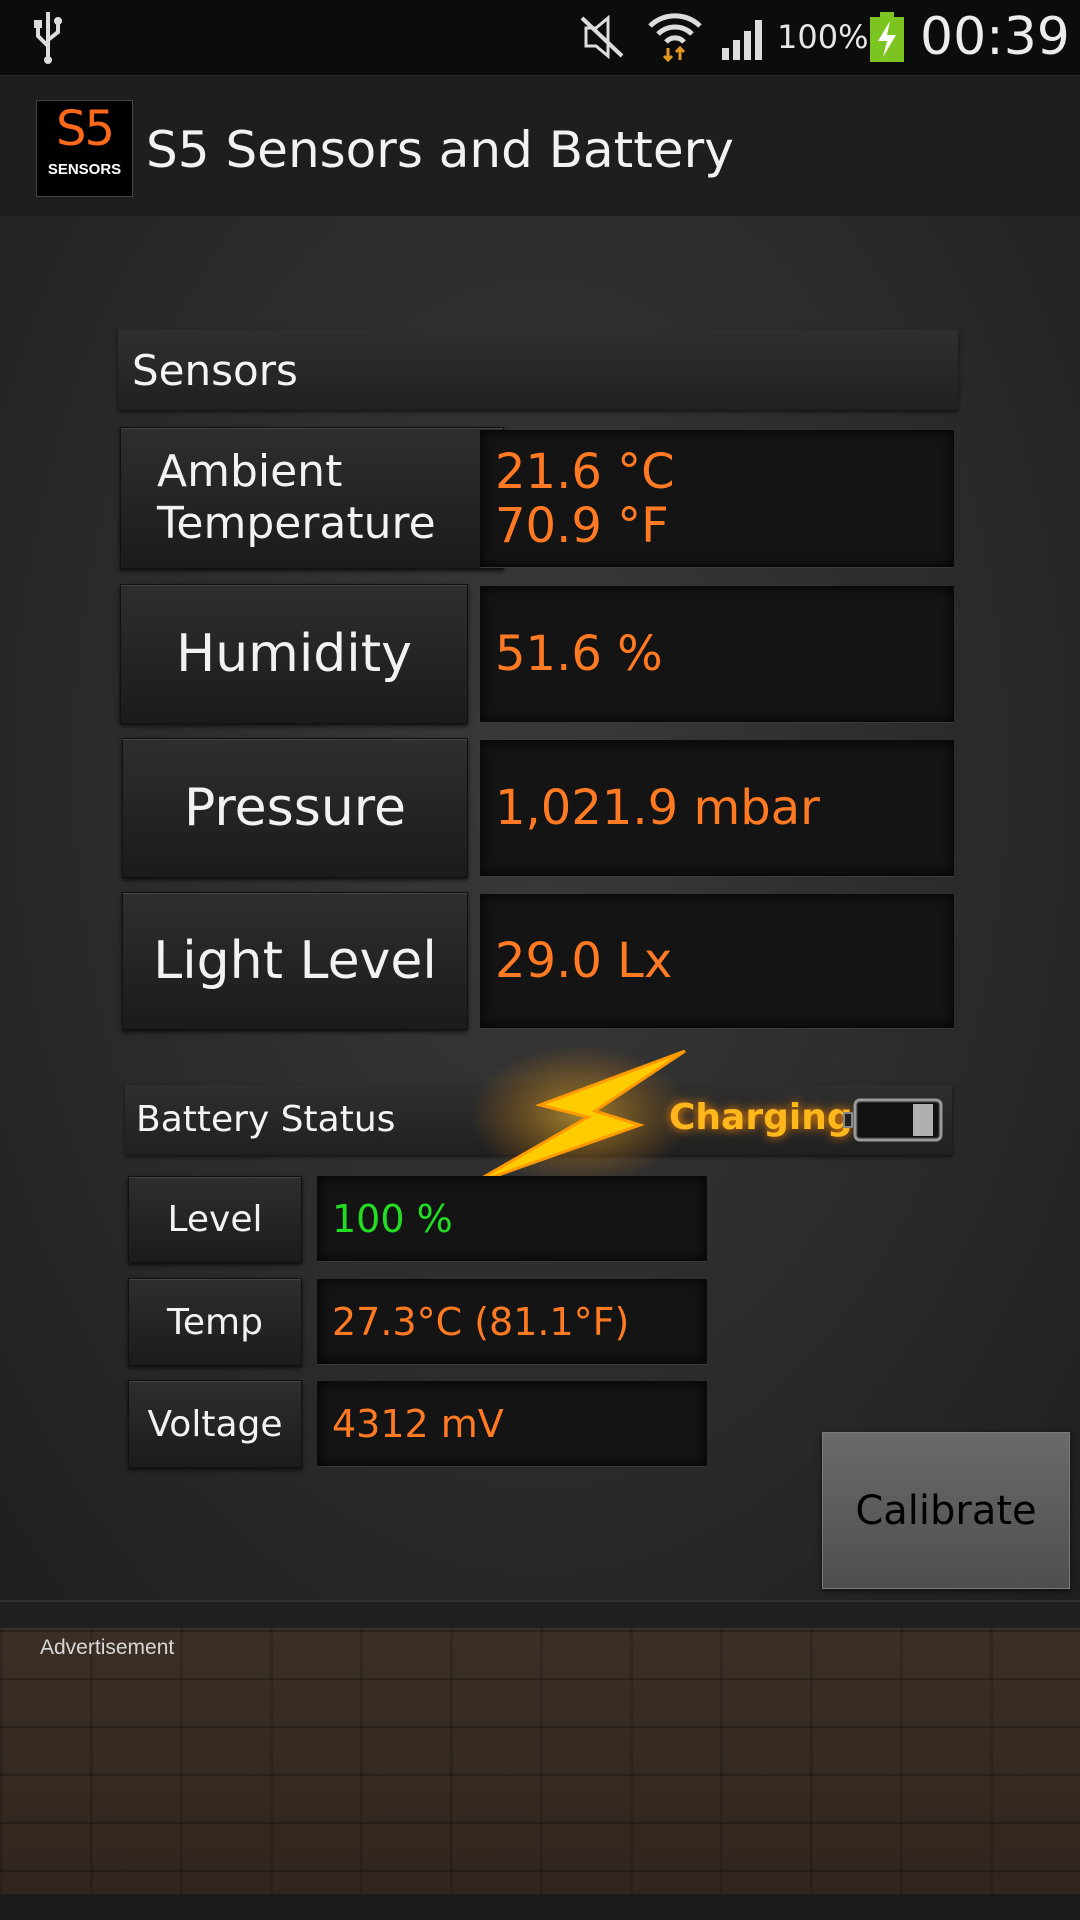 The height and width of the screenshot is (1920, 1080). Describe the element at coordinates (538, 370) in the screenshot. I see `sensors-header: Sensors` at that location.